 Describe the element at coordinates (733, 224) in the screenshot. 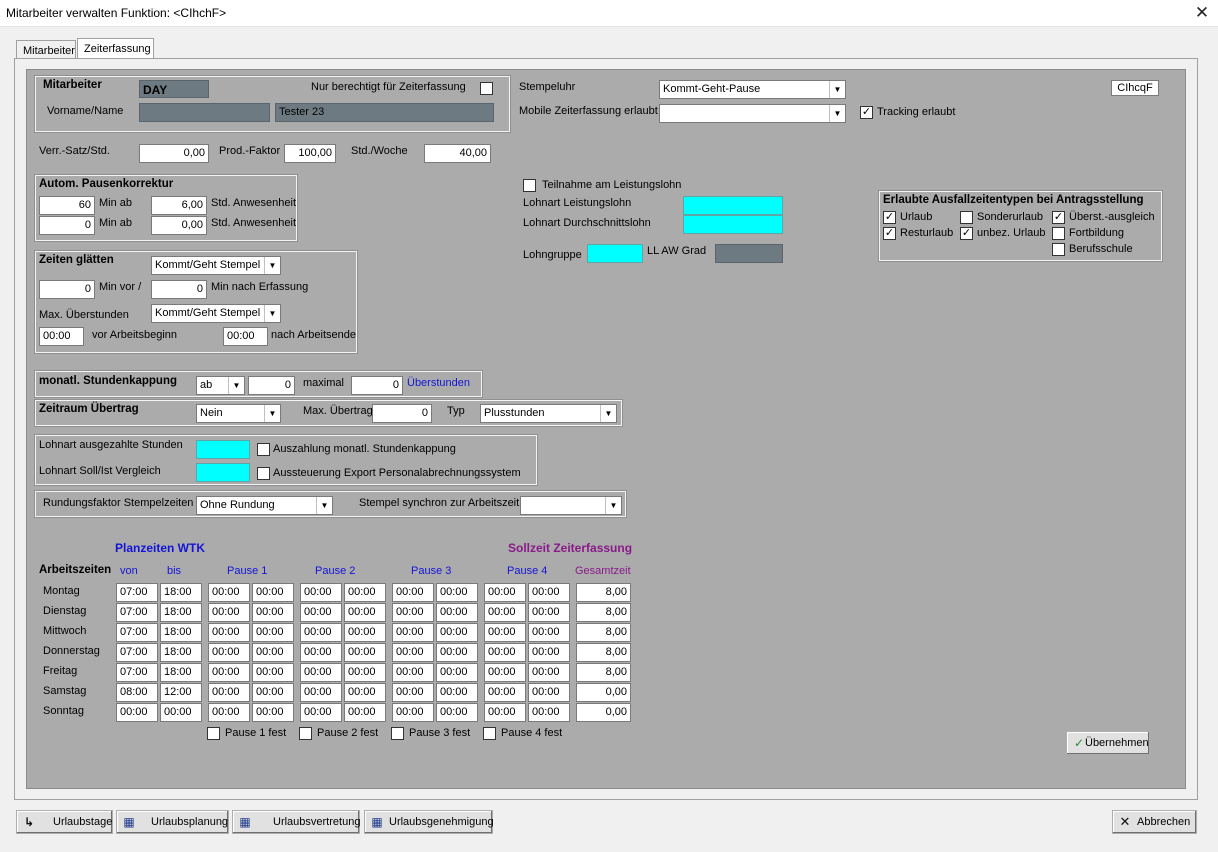

I see `lohnart-durchschnitt-field` at that location.